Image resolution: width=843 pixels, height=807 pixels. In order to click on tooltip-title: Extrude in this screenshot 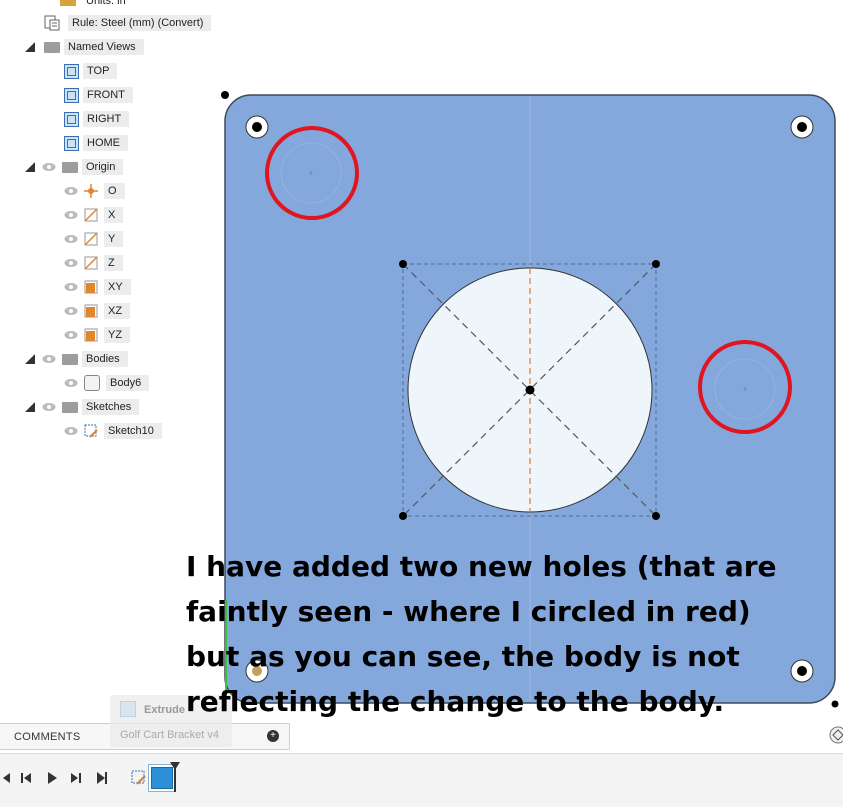, I will do `click(164, 710)`.